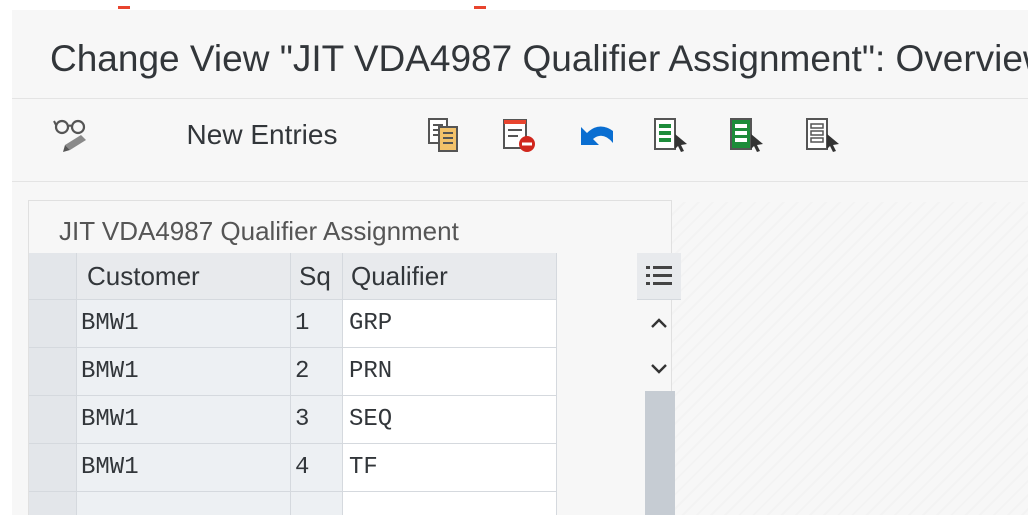  I want to click on scroll-down-button, so click(659, 369).